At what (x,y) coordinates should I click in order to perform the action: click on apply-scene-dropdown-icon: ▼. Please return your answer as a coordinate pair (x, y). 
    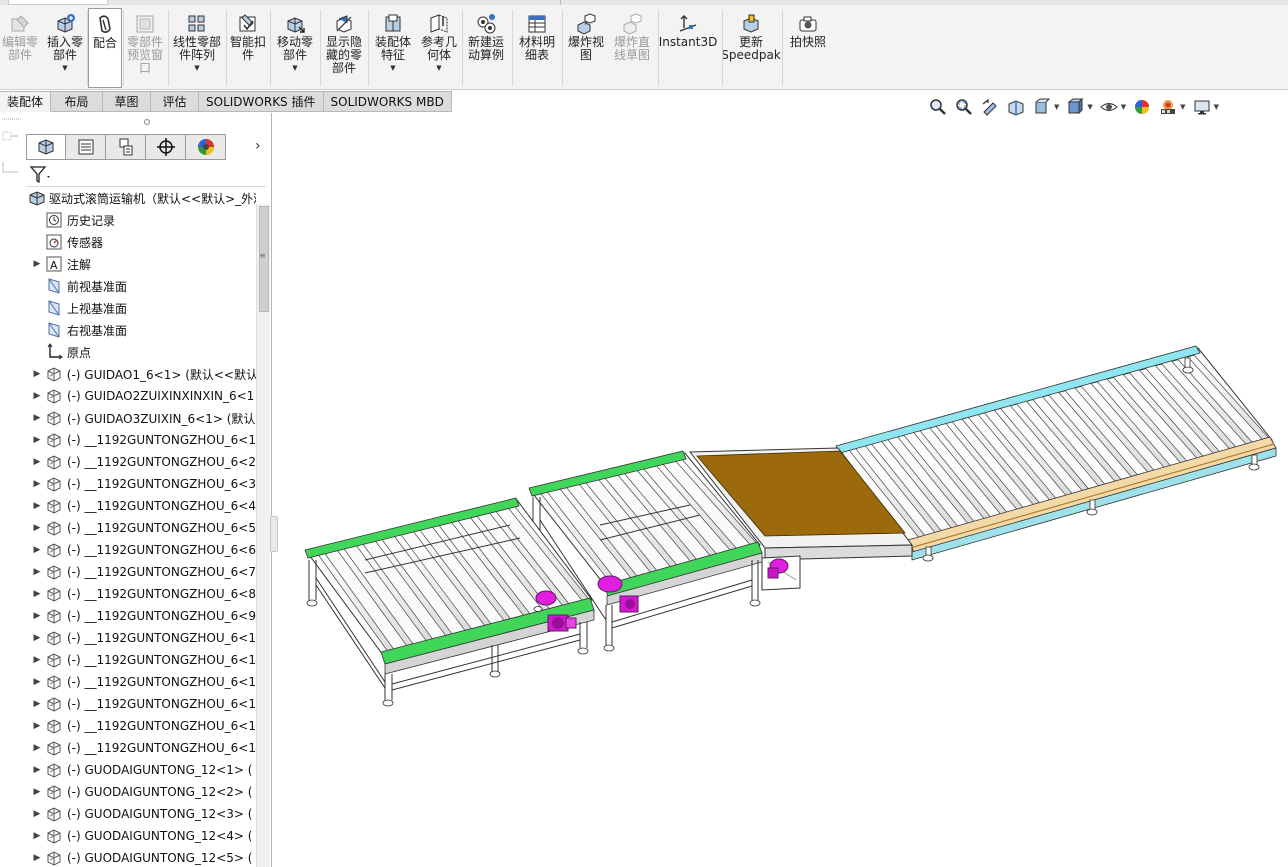
    Looking at the image, I should click on (1182, 107).